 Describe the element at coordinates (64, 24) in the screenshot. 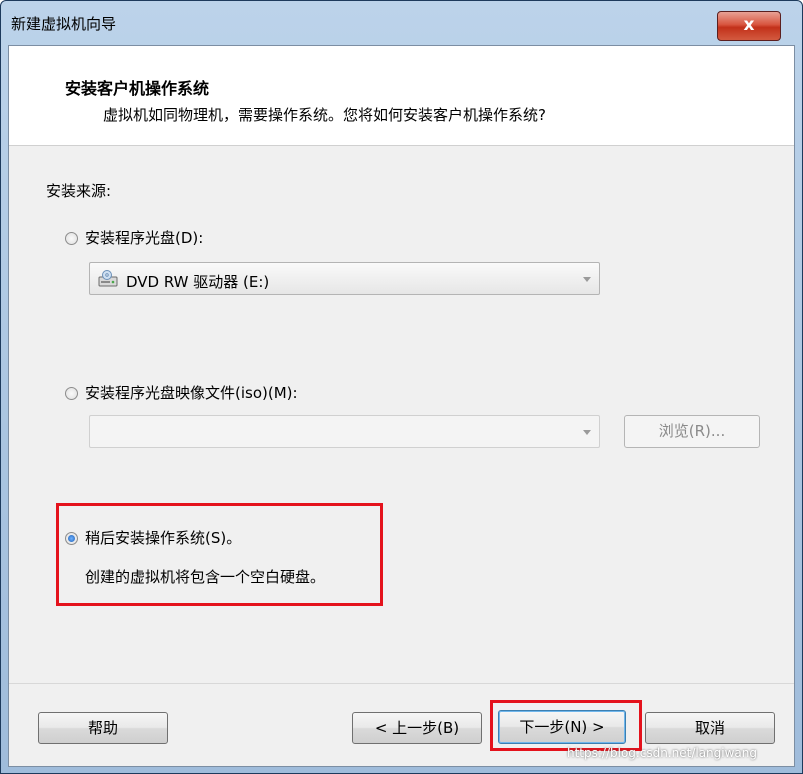

I see `window-title: 新建虚拟机向导` at that location.